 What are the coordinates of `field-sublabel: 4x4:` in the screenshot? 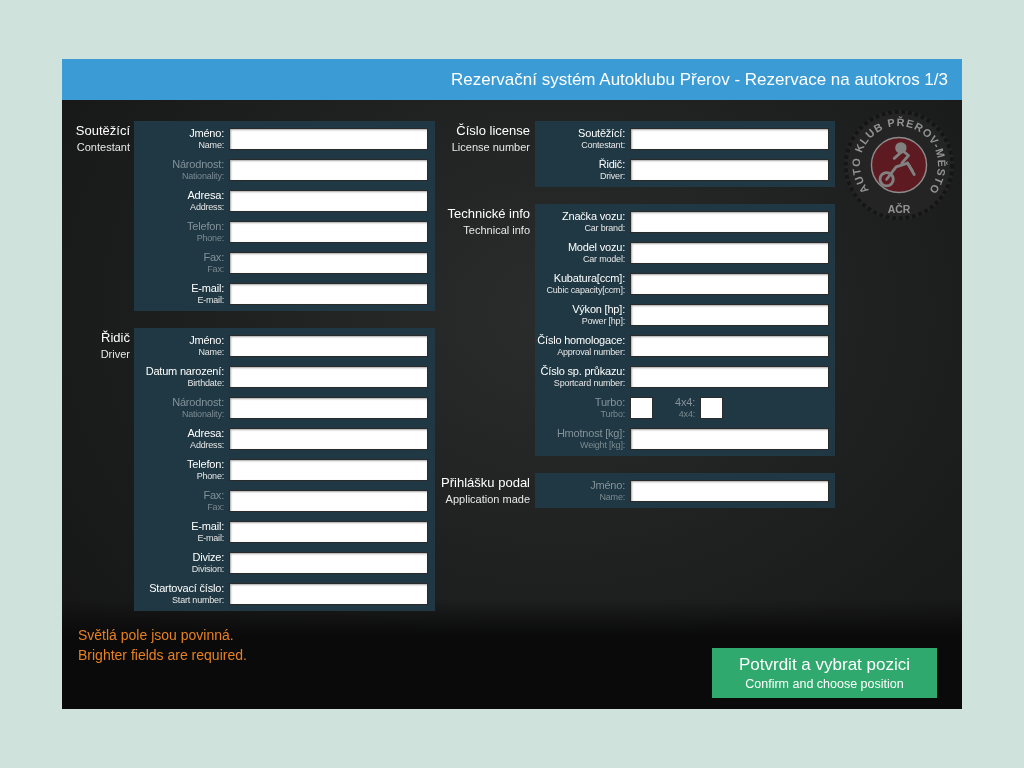 It's located at (686, 414).